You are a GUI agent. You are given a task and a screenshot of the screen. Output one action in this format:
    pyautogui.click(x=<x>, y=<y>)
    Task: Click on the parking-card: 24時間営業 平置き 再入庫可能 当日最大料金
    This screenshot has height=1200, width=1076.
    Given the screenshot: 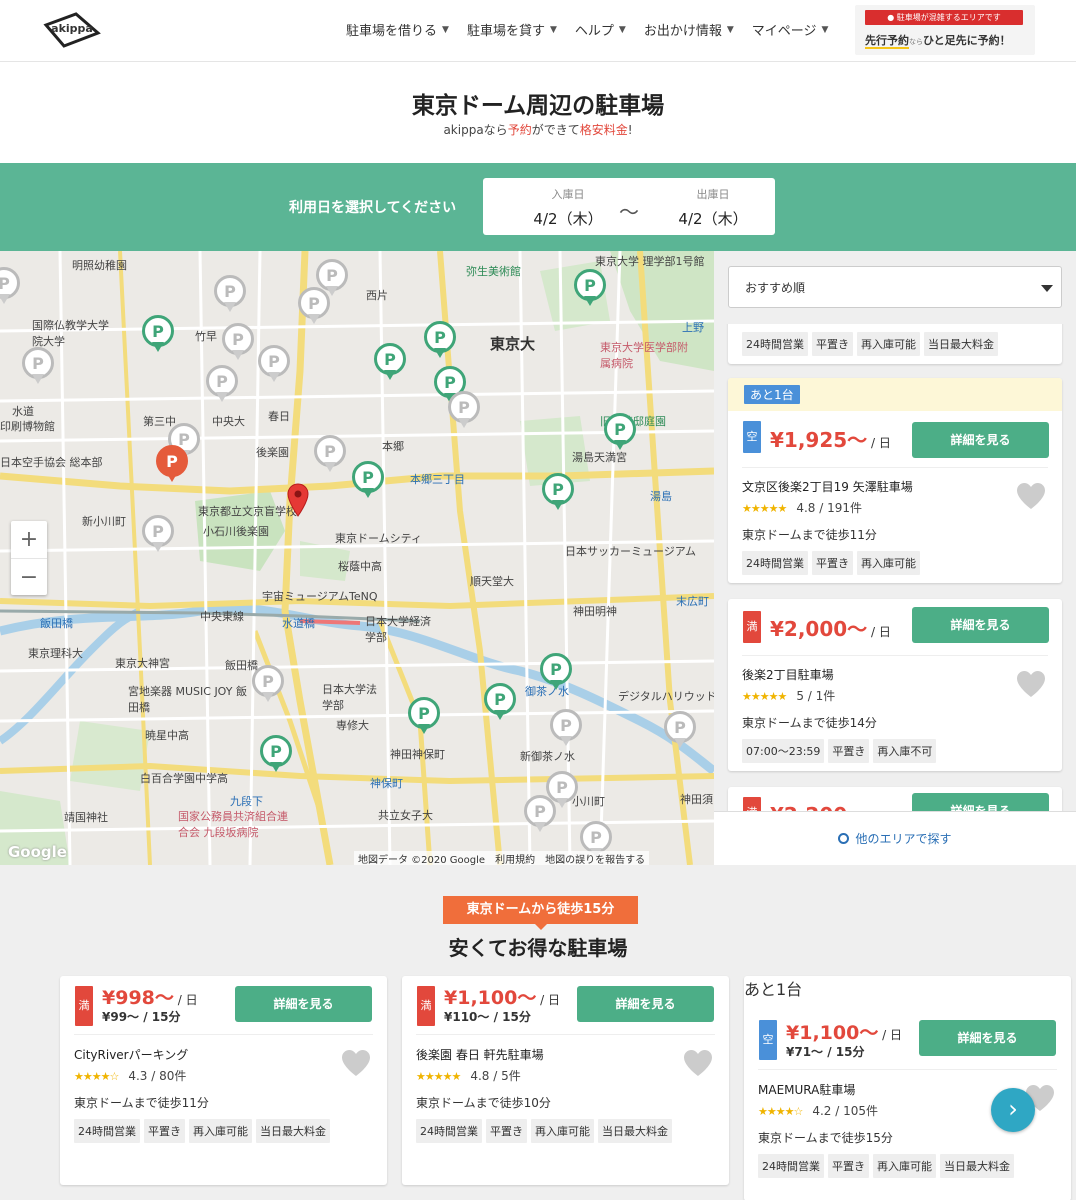 What is the action you would take?
    pyautogui.click(x=895, y=344)
    